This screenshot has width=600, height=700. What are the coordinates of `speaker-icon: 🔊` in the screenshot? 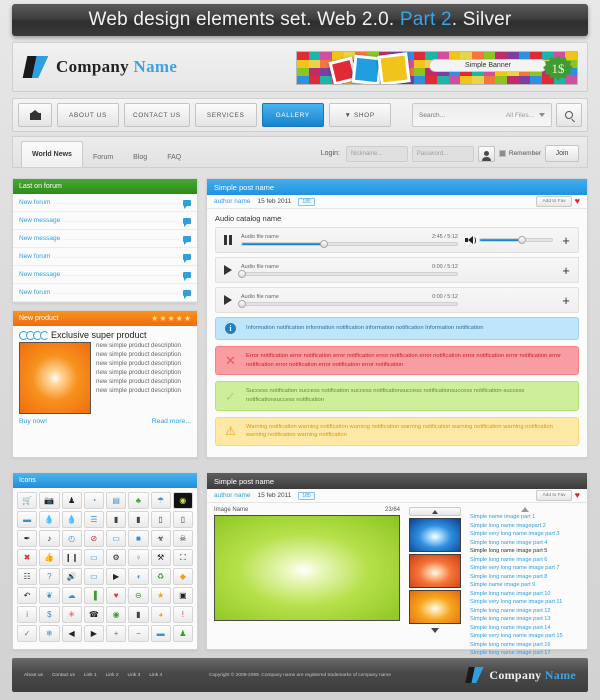 It's located at (71, 576).